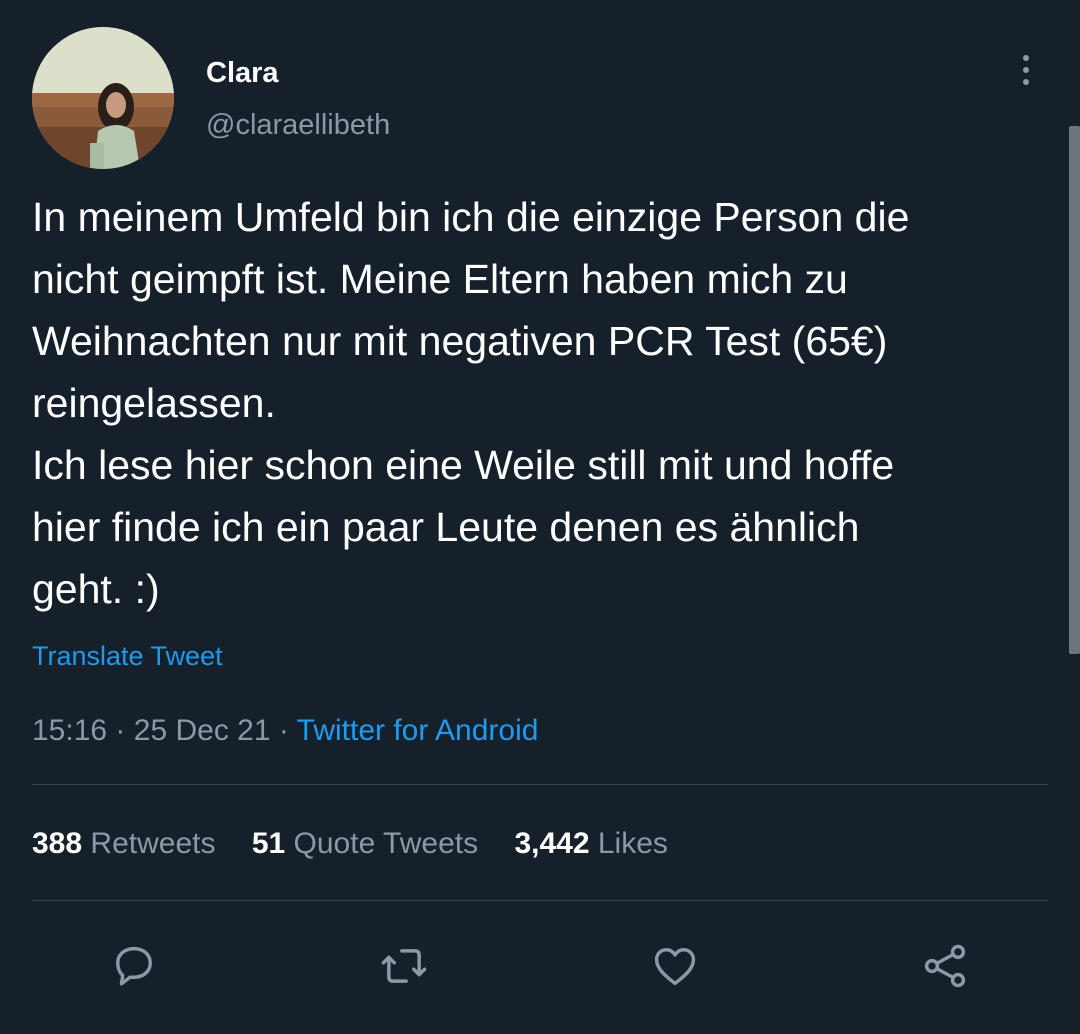  Describe the element at coordinates (57, 843) in the screenshot. I see `retweets-count: 388` at that location.